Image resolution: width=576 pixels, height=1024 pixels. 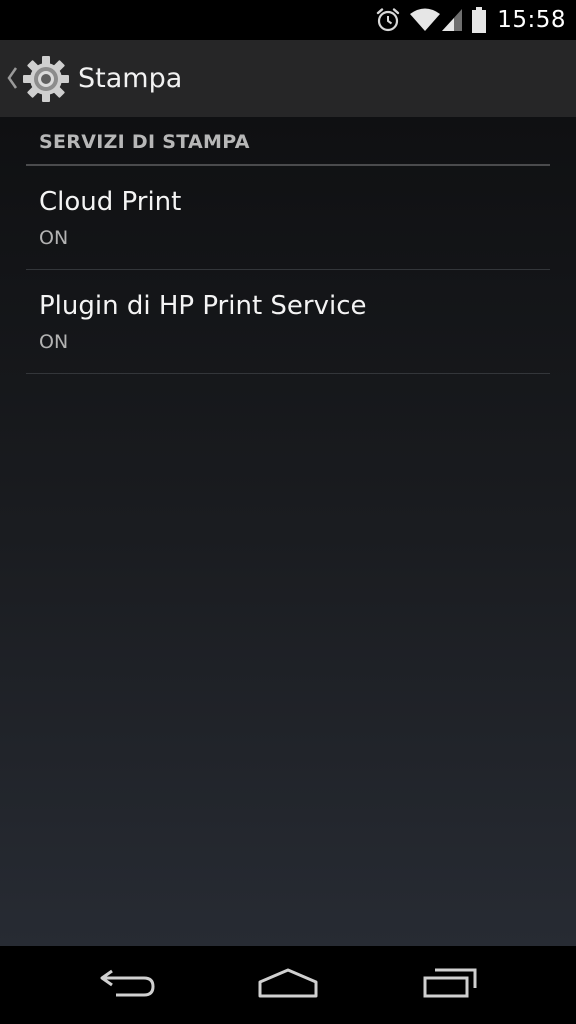 What do you see at coordinates (203, 306) in the screenshot?
I see `pref-title: Plugin di HP Print Service` at bounding box center [203, 306].